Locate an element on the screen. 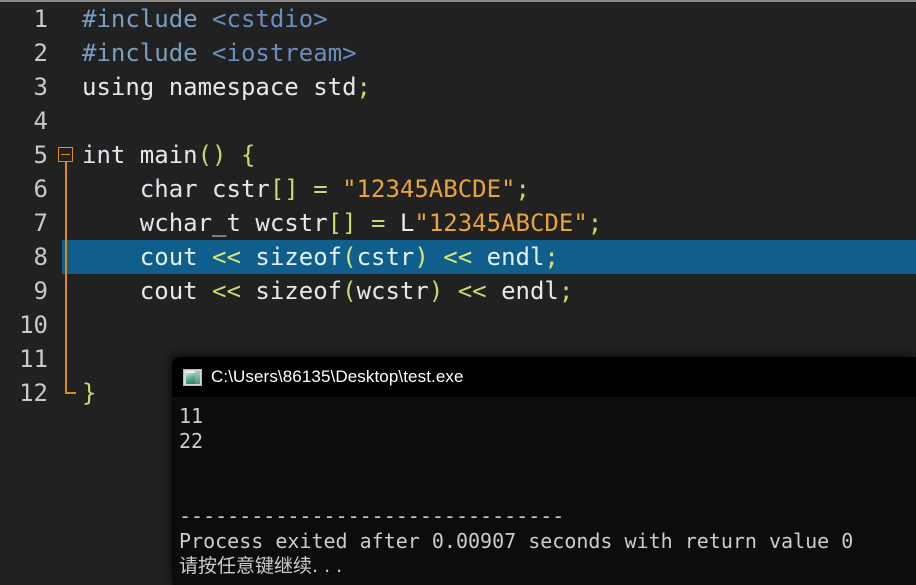 The width and height of the screenshot is (916, 585). code-token: L is located at coordinates (407, 223).